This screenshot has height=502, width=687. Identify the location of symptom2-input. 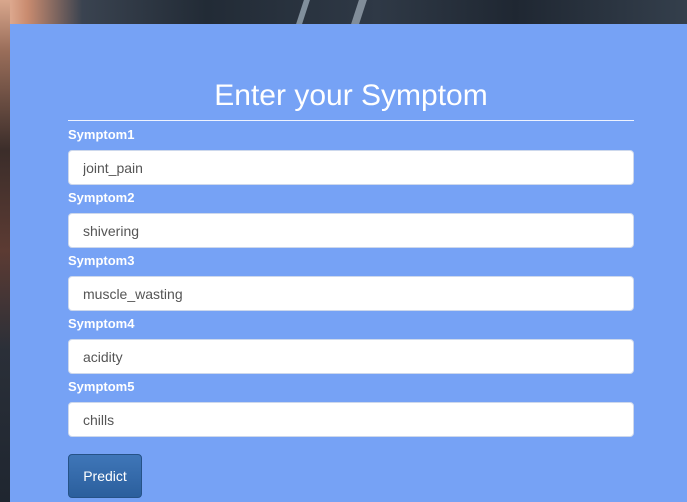
(351, 230).